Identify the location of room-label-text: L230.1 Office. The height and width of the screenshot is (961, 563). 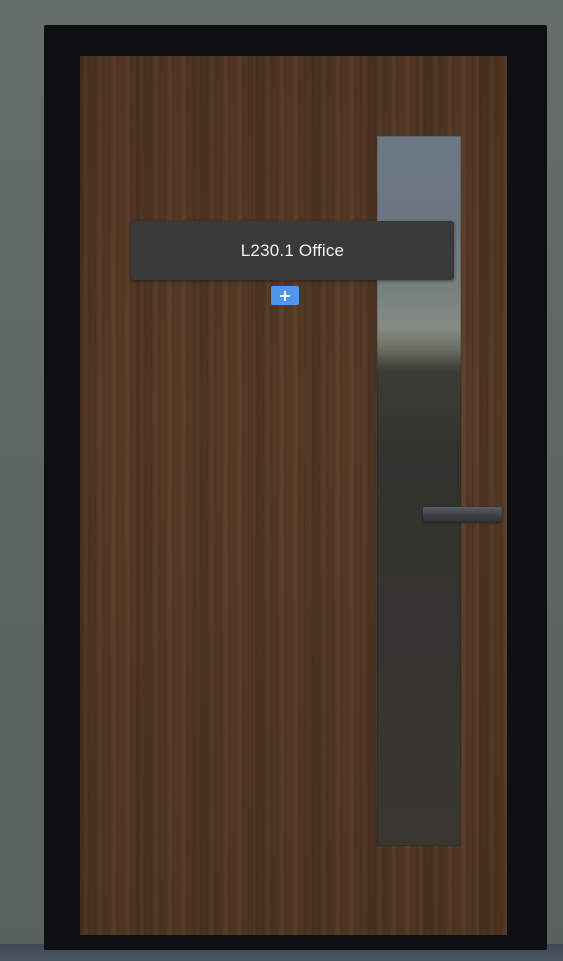
(292, 250).